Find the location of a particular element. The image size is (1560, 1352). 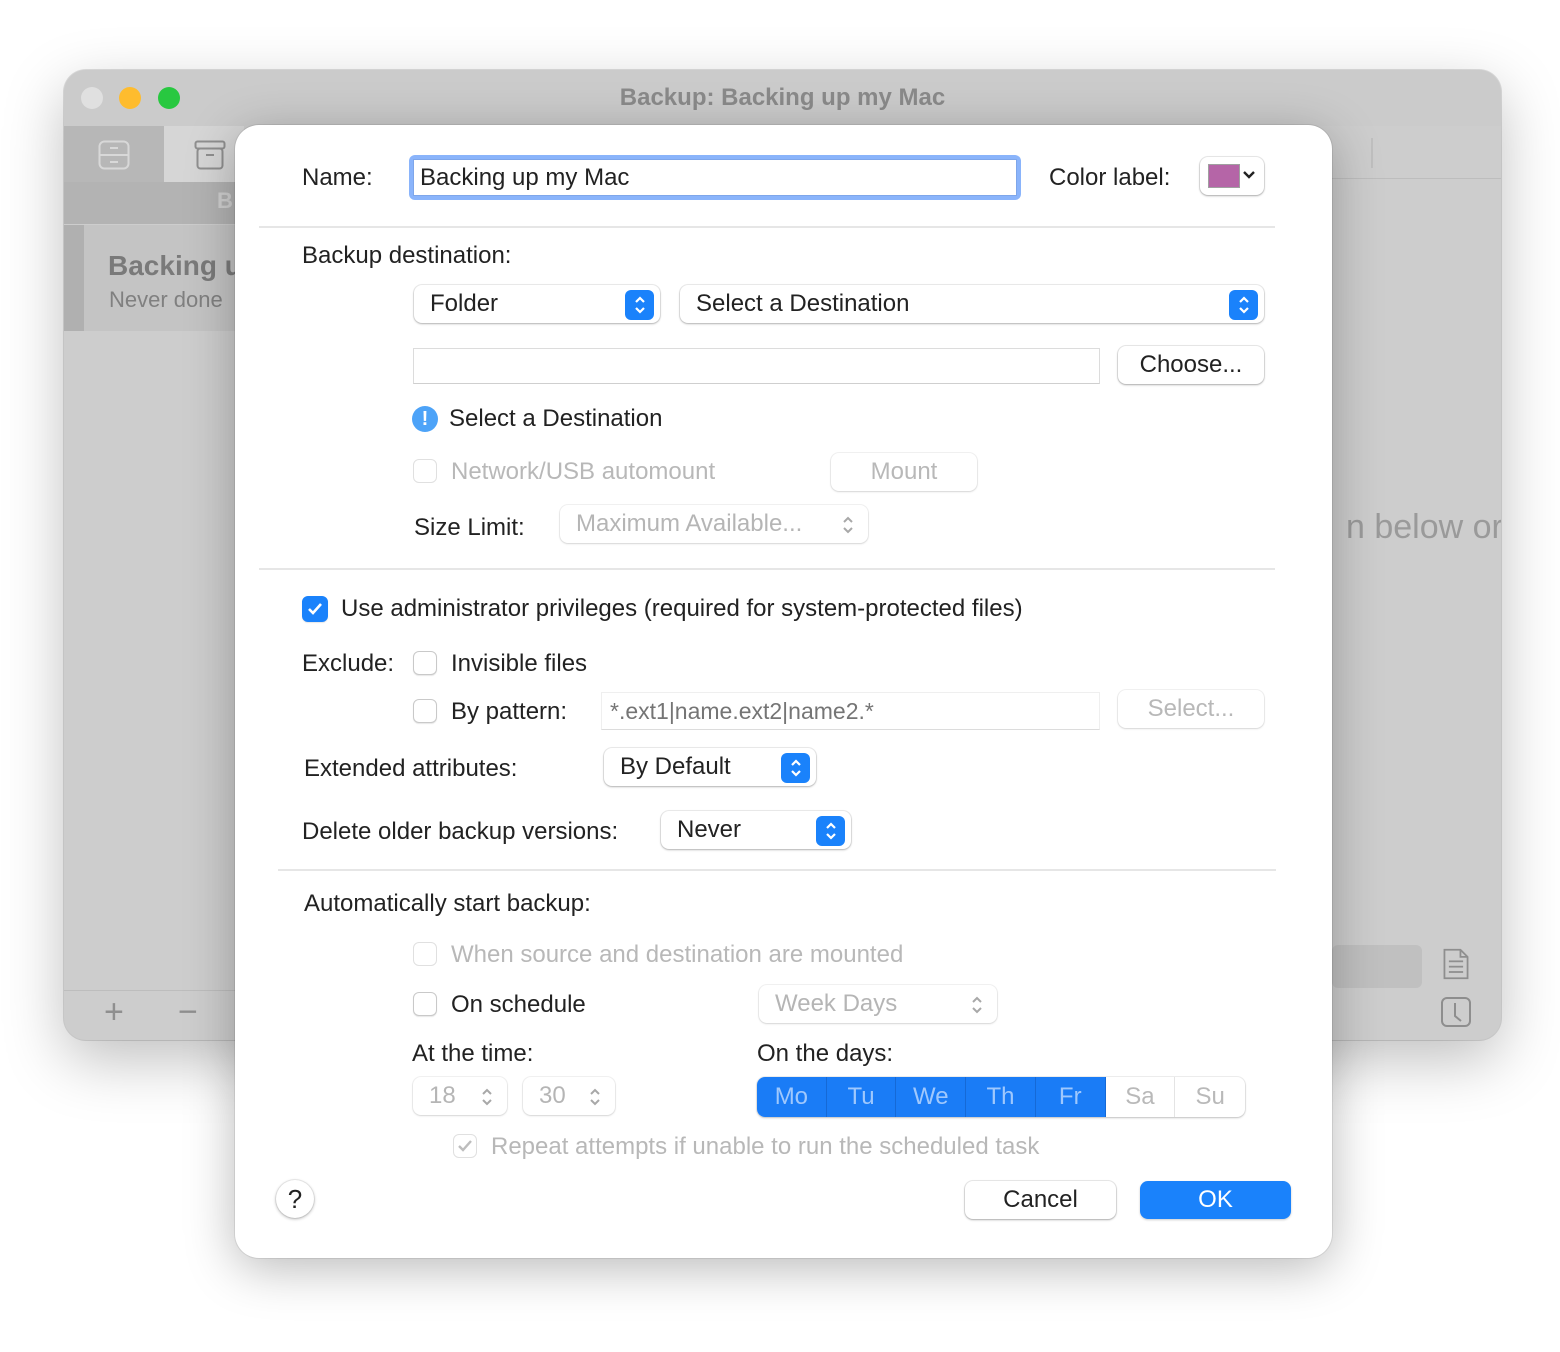

remove-backup-button: − is located at coordinates (188, 1012).